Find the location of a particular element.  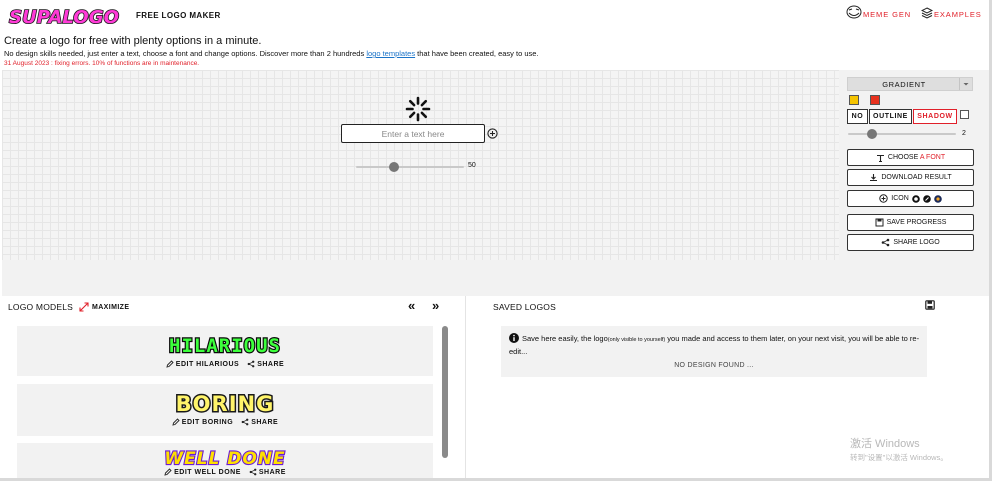

maximize-button: MAXIMIZE is located at coordinates (104, 307).